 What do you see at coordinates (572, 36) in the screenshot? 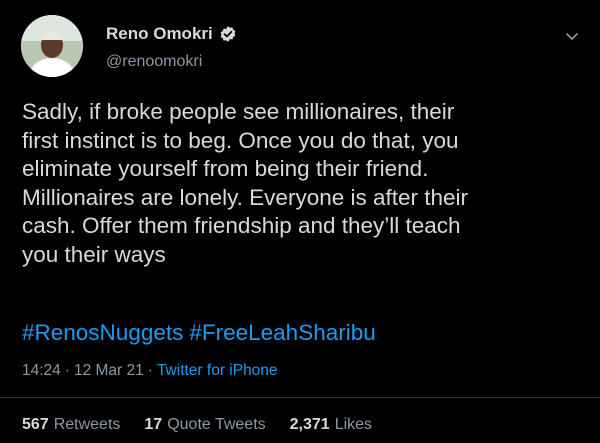
I see `chevron-down-icon` at bounding box center [572, 36].